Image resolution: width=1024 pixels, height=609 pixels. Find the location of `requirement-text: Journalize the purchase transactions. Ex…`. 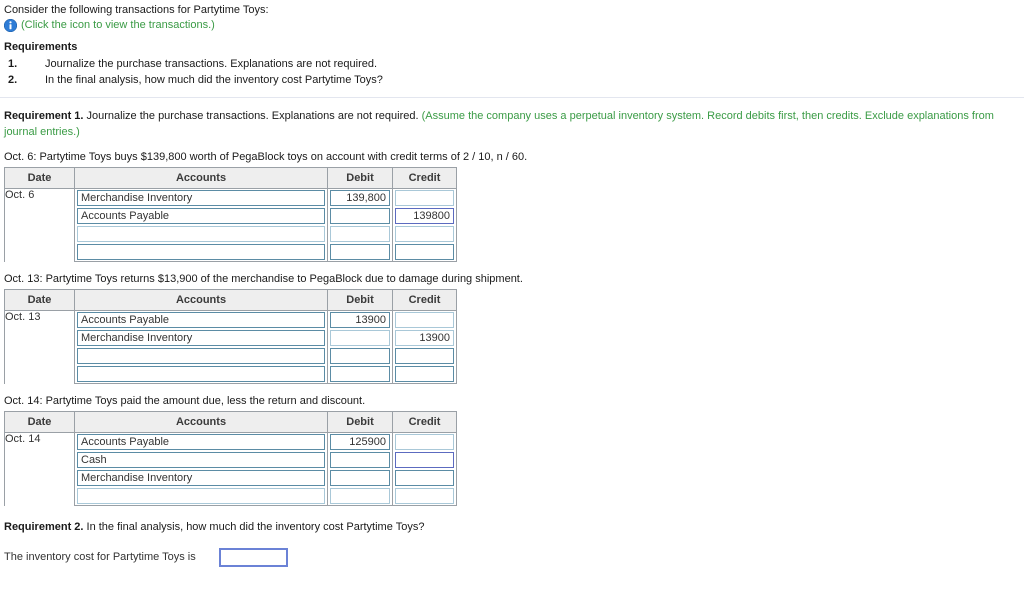

requirement-text: Journalize the purchase transactions. Ex… is located at coordinates (211, 64).